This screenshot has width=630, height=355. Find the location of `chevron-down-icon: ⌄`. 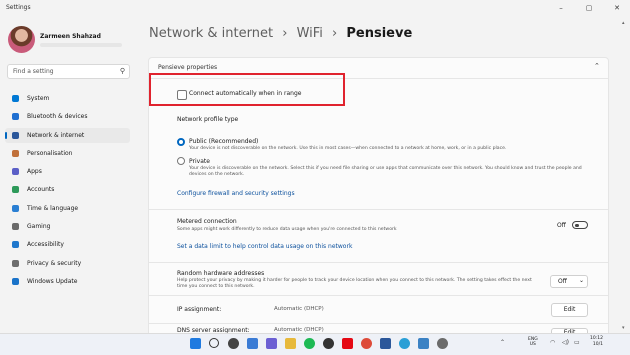

chevron-down-icon: ⌄ is located at coordinates (582, 280).